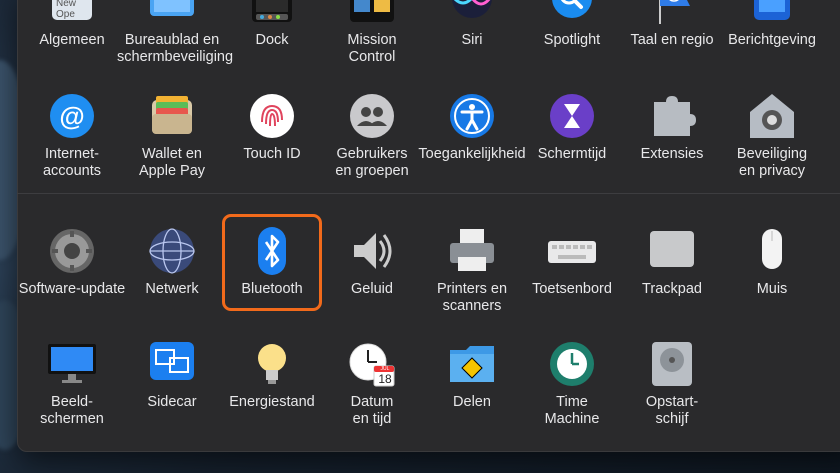  I want to click on pref-dock: Dock, so click(272, 24).